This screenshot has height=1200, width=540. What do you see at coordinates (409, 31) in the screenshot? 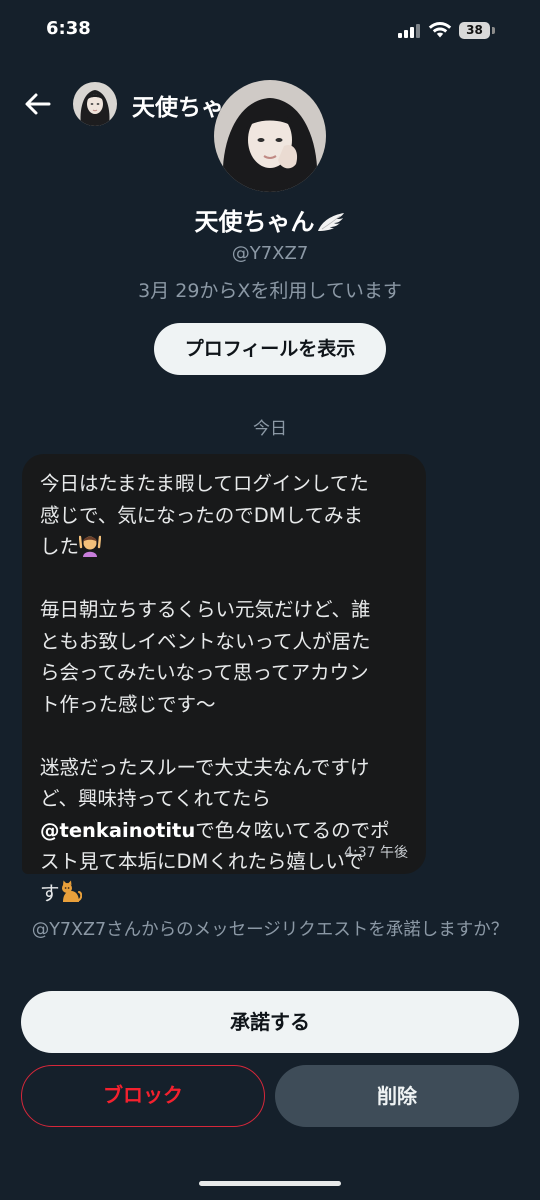
I see `cellular-signal-icon` at bounding box center [409, 31].